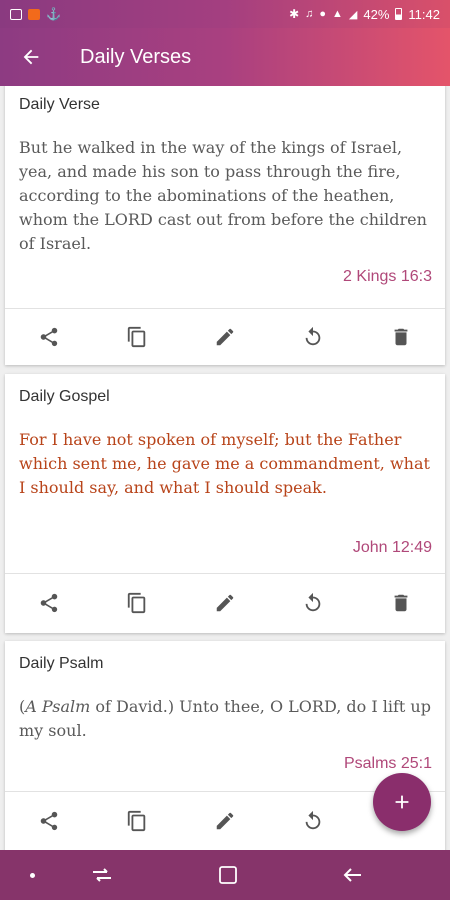 Image resolution: width=450 pixels, height=900 pixels. Describe the element at coordinates (58, 706) in the screenshot. I see `psalm-italic: A Psalm` at that location.